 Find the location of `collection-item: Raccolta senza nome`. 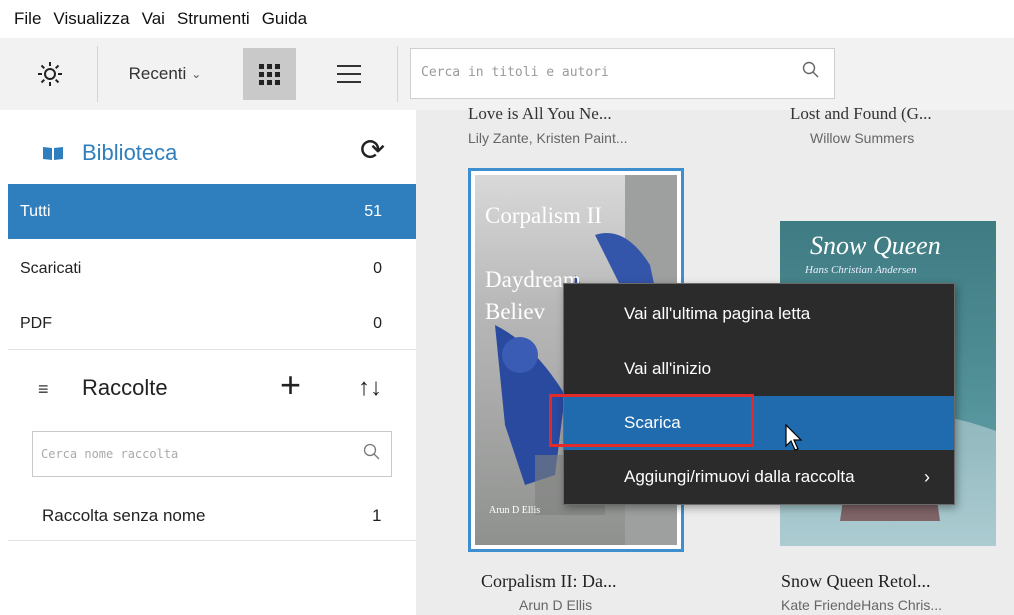

collection-item: Raccolta senza nome is located at coordinates (123, 516).